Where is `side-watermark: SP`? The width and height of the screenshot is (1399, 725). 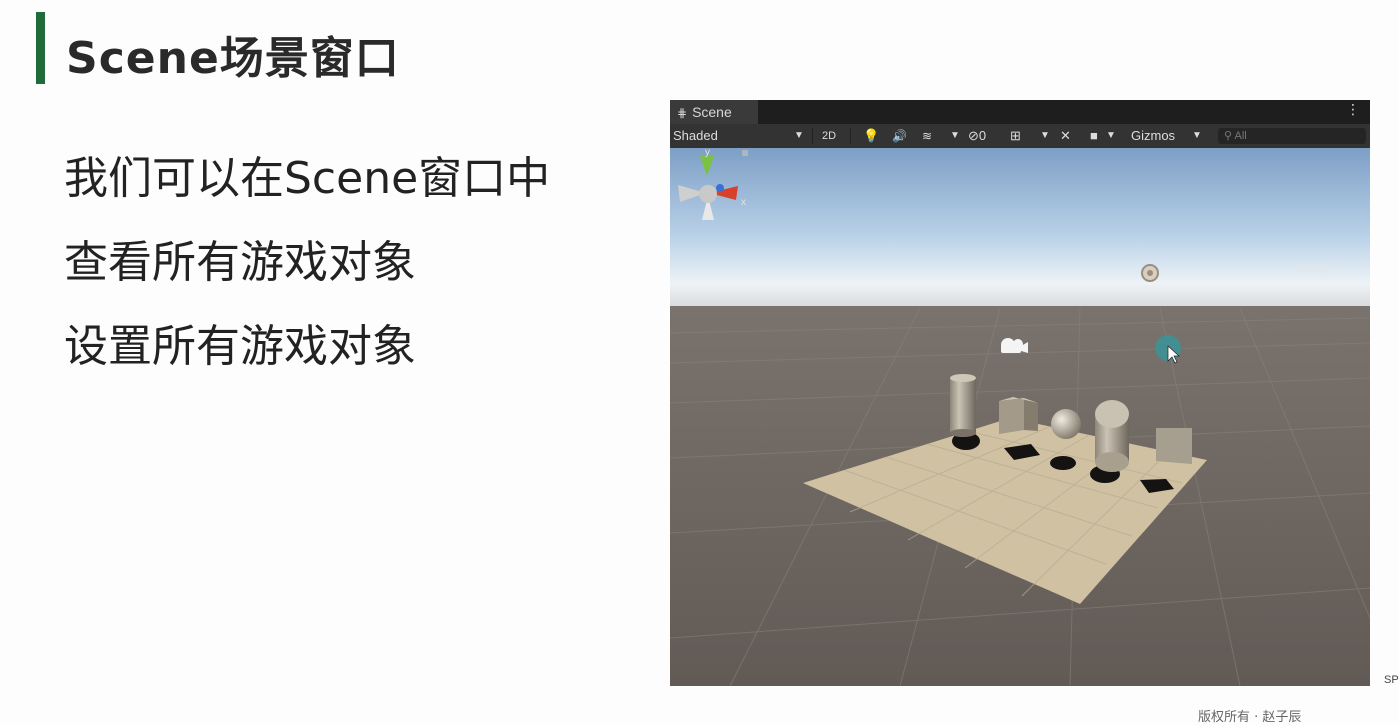
side-watermark: SP is located at coordinates (1391, 680).